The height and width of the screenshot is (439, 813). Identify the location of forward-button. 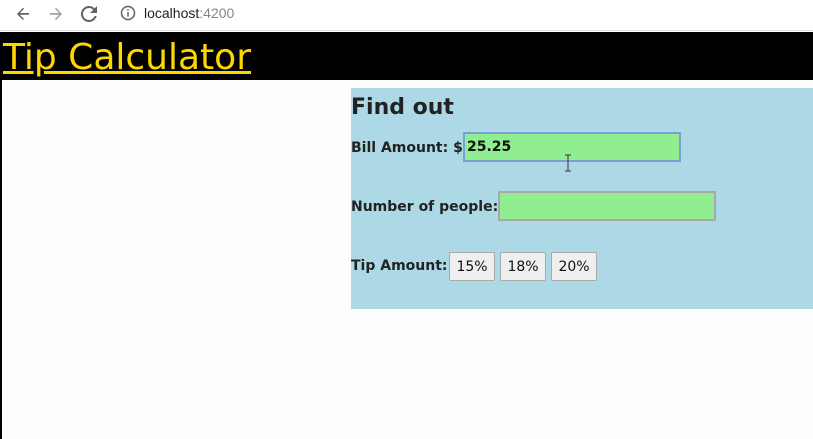
(56, 14).